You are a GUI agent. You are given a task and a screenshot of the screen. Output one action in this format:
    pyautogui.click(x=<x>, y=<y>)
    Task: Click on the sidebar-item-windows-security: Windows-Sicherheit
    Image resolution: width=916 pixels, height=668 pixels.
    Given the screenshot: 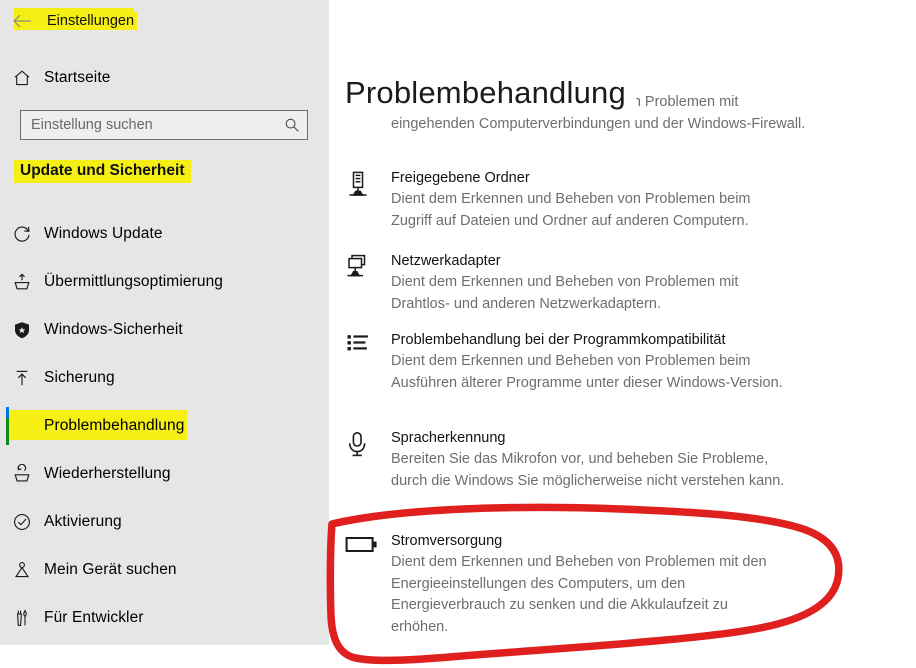 What is the action you would take?
    pyautogui.click(x=164, y=330)
    